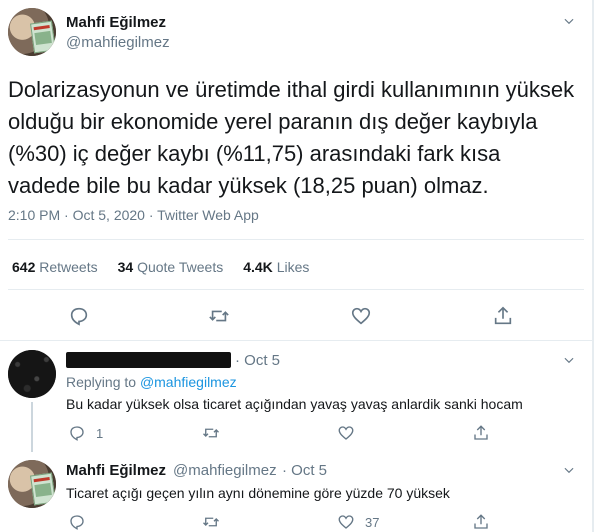  Describe the element at coordinates (258, 267) in the screenshot. I see `likes-count: 4.4K` at that location.